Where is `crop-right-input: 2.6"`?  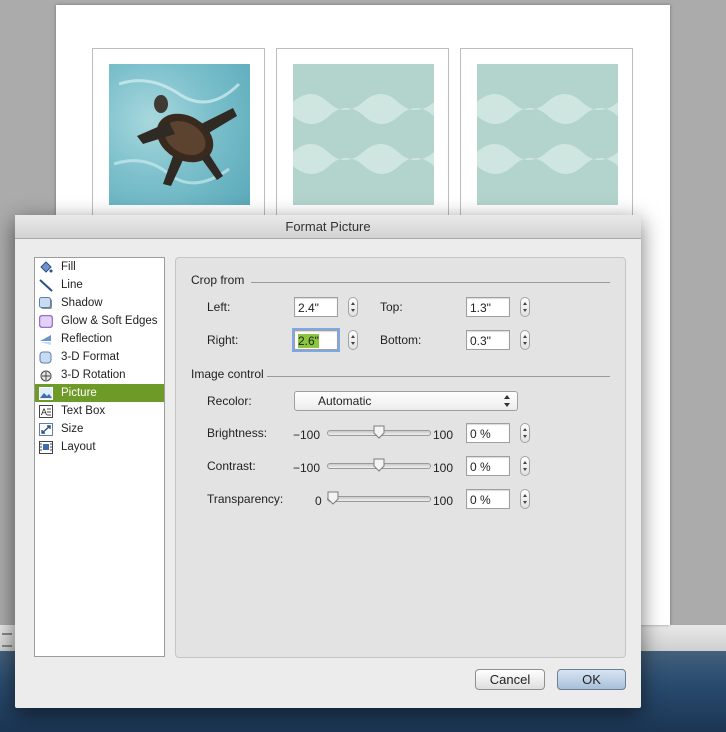
crop-right-input: 2.6" is located at coordinates (316, 340).